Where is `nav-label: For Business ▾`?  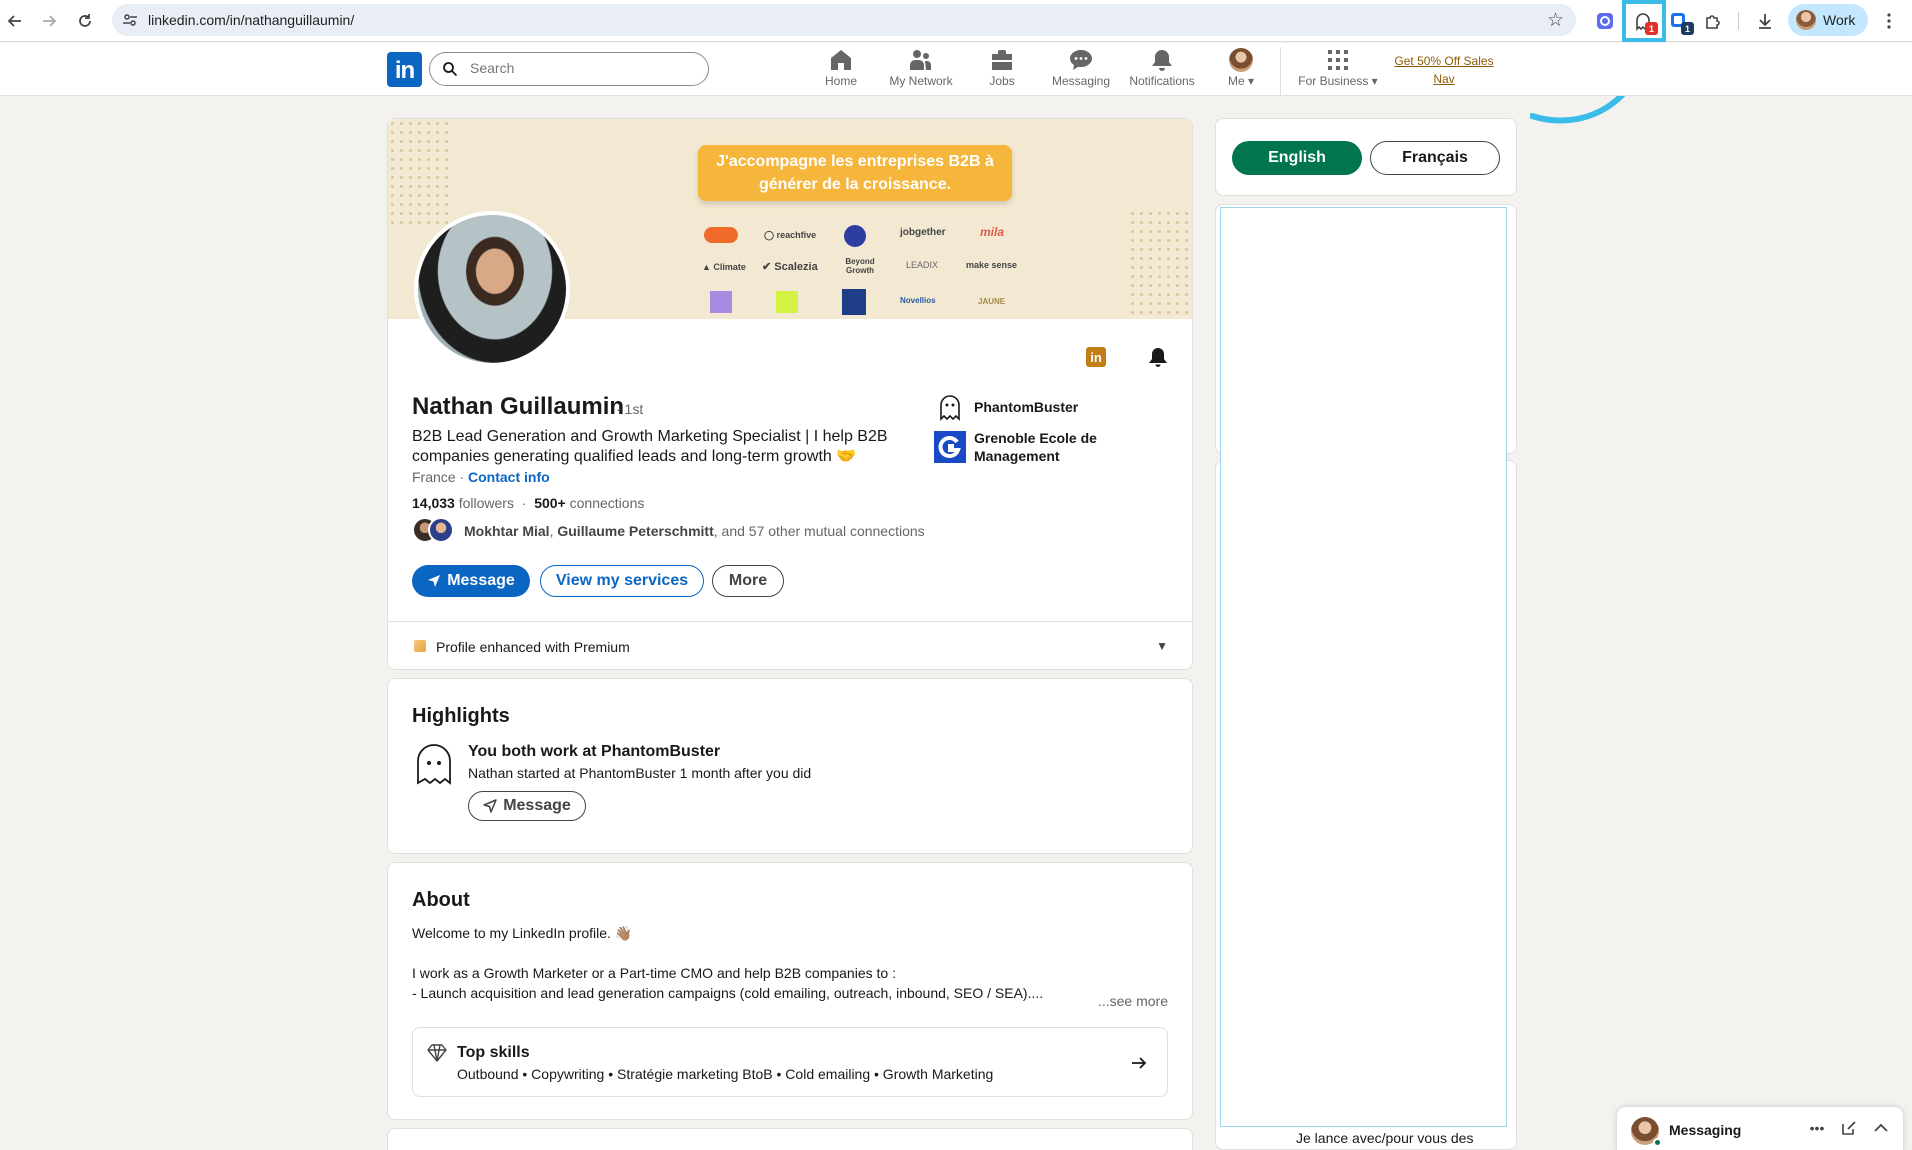
nav-label: For Business ▾ is located at coordinates (1338, 81).